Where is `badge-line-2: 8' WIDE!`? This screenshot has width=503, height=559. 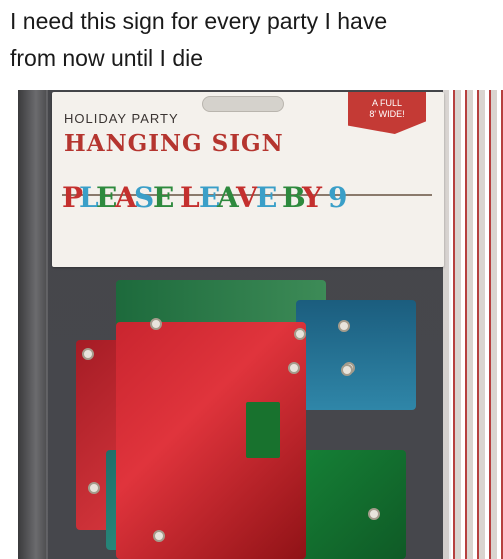
badge-line-2: 8' WIDE! is located at coordinates (387, 114).